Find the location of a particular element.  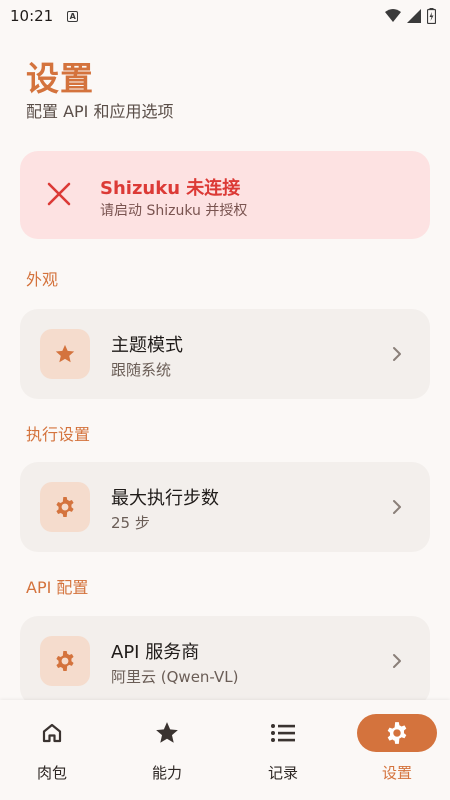

nav-label: 设置 is located at coordinates (396, 773).